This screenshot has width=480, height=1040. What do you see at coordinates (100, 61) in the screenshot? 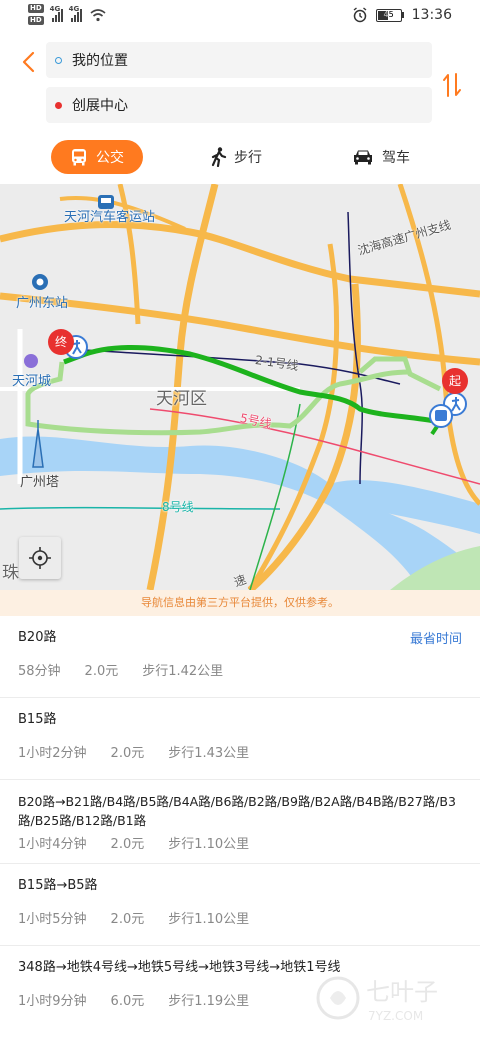
I see `origin-text: 我的位置` at bounding box center [100, 61].